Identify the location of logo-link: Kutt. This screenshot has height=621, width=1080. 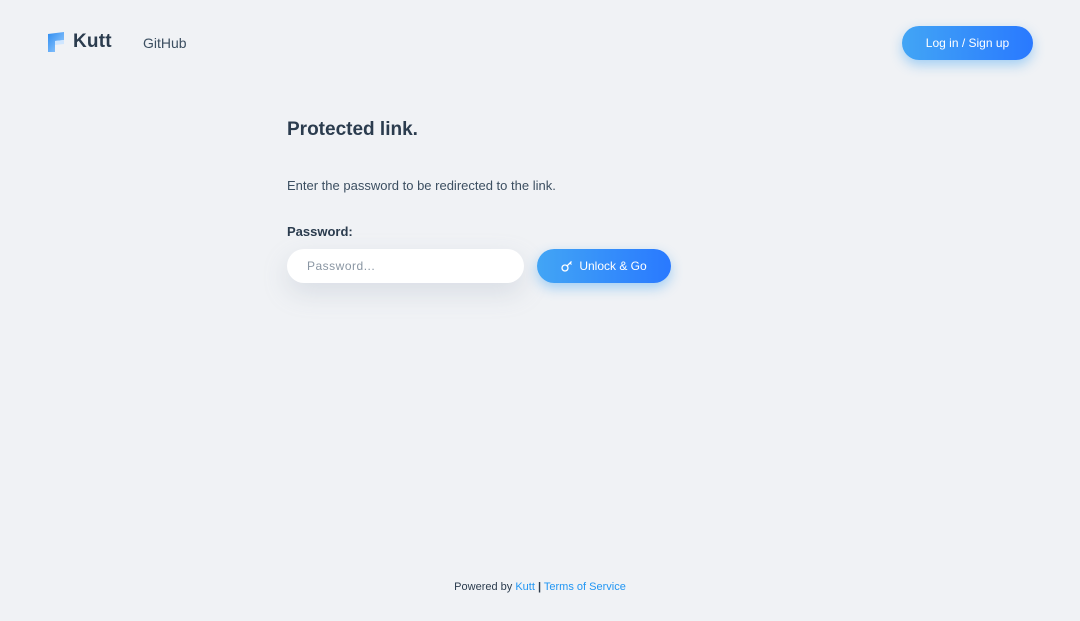
(80, 42).